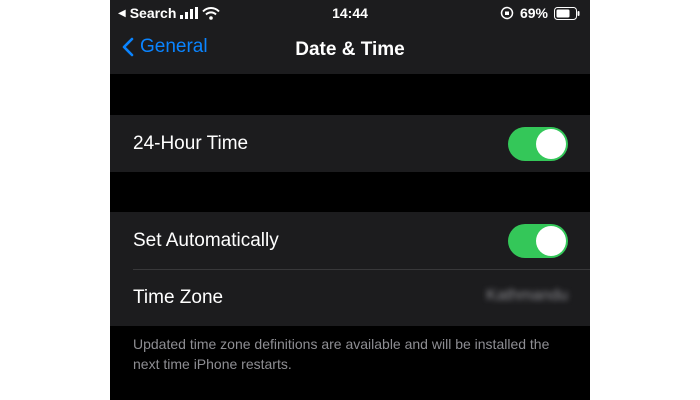 This screenshot has width=700, height=400. I want to click on toggle-24-hour-time, so click(538, 144).